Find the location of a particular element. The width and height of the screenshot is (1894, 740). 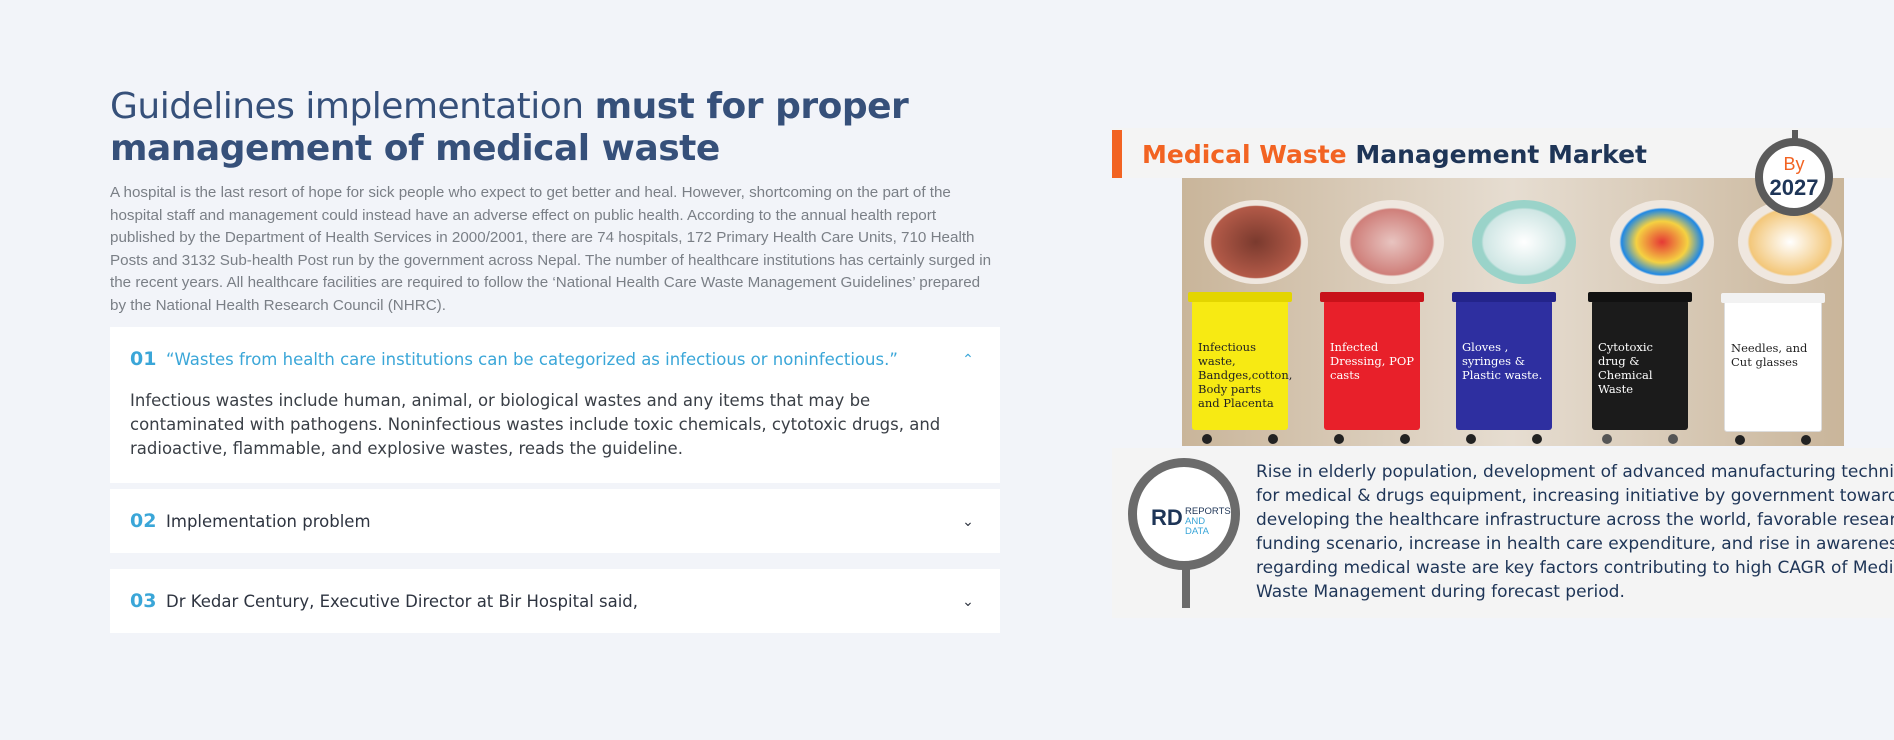

year-badge: By 2027 is located at coordinates (1794, 177).